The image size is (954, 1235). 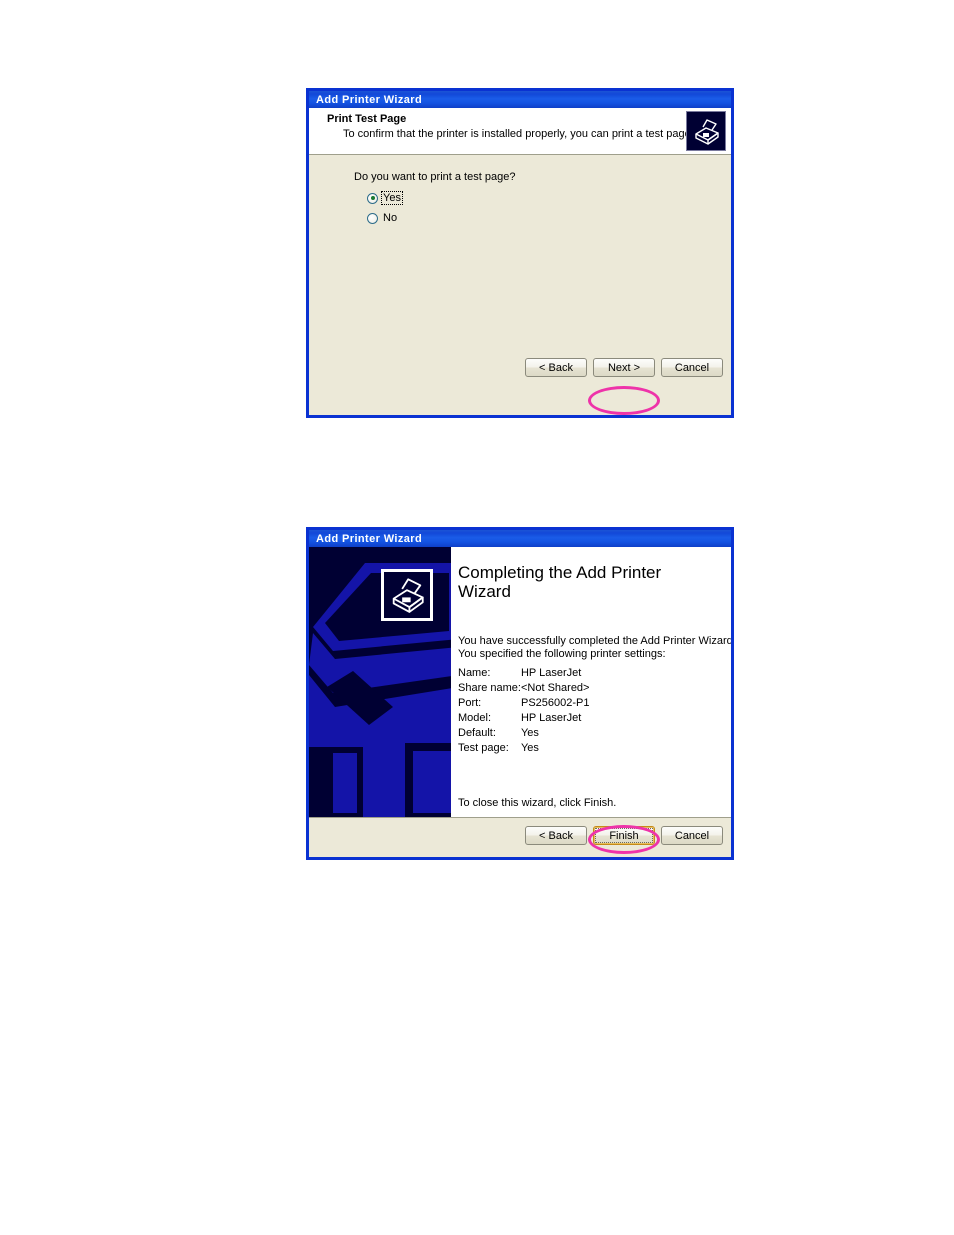 I want to click on radio-option-no: No, so click(x=382, y=218).